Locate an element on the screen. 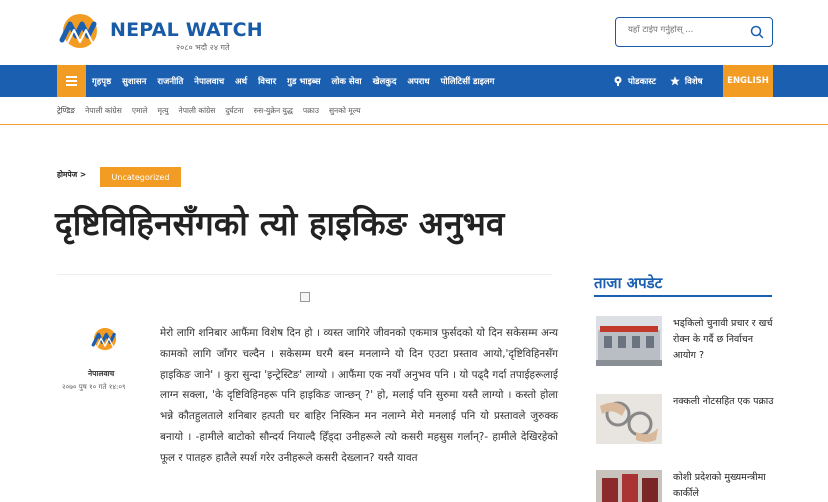  trending-tag: मृत्यु is located at coordinates (163, 111).